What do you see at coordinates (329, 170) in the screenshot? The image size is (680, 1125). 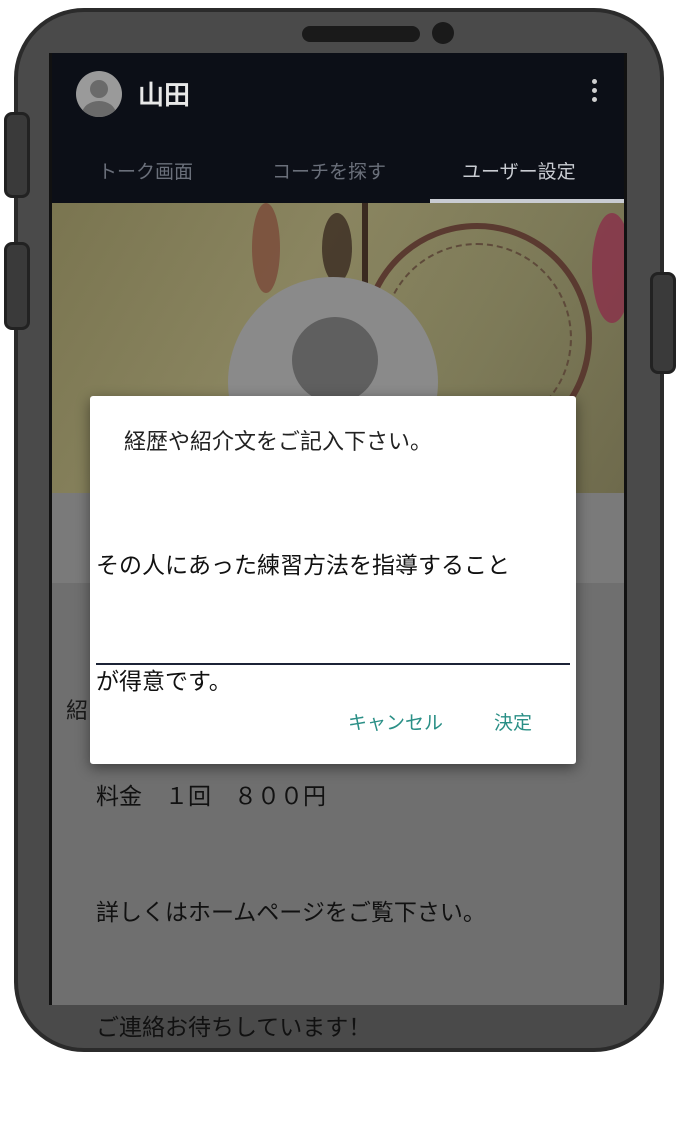 I see `tab-find-coach: コーチを探す` at bounding box center [329, 170].